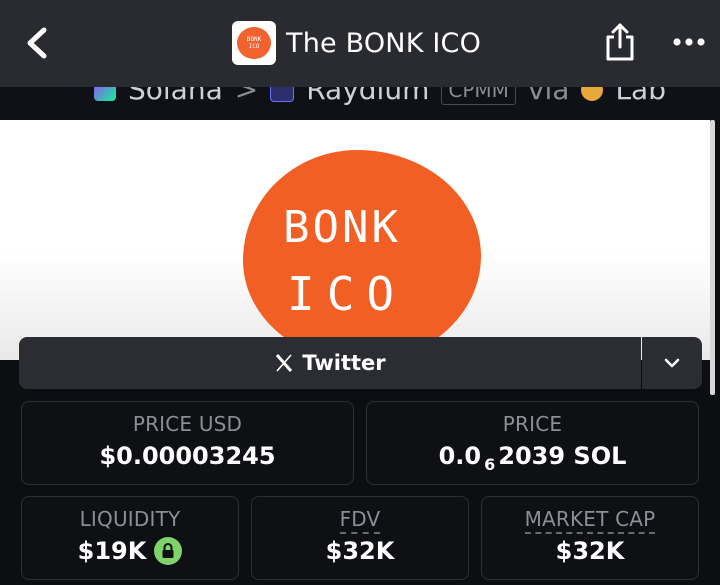 The height and width of the screenshot is (585, 720). What do you see at coordinates (282, 94) in the screenshot?
I see `raydium-icon` at bounding box center [282, 94].